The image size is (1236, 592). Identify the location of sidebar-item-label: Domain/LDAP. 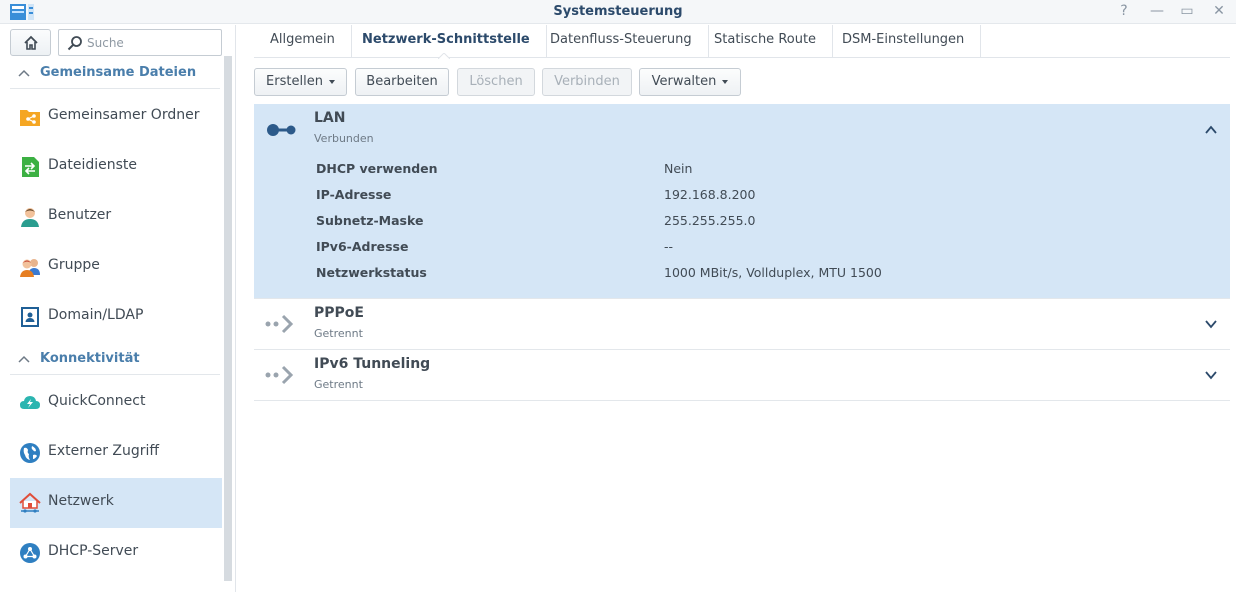
(96, 315).